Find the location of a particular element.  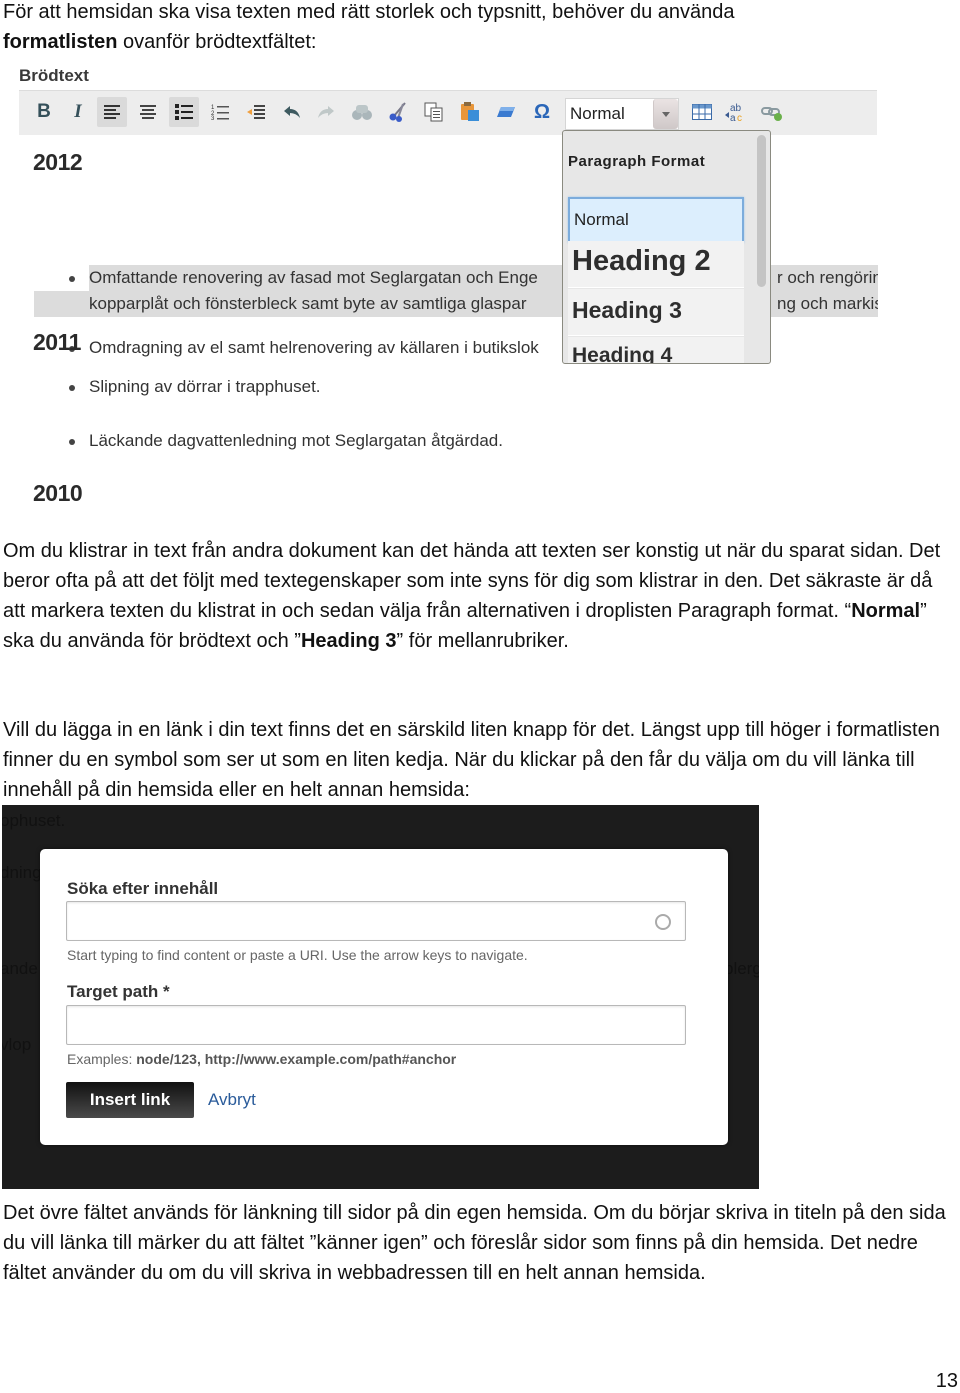

replace-button: ab a c is located at coordinates (736, 112).